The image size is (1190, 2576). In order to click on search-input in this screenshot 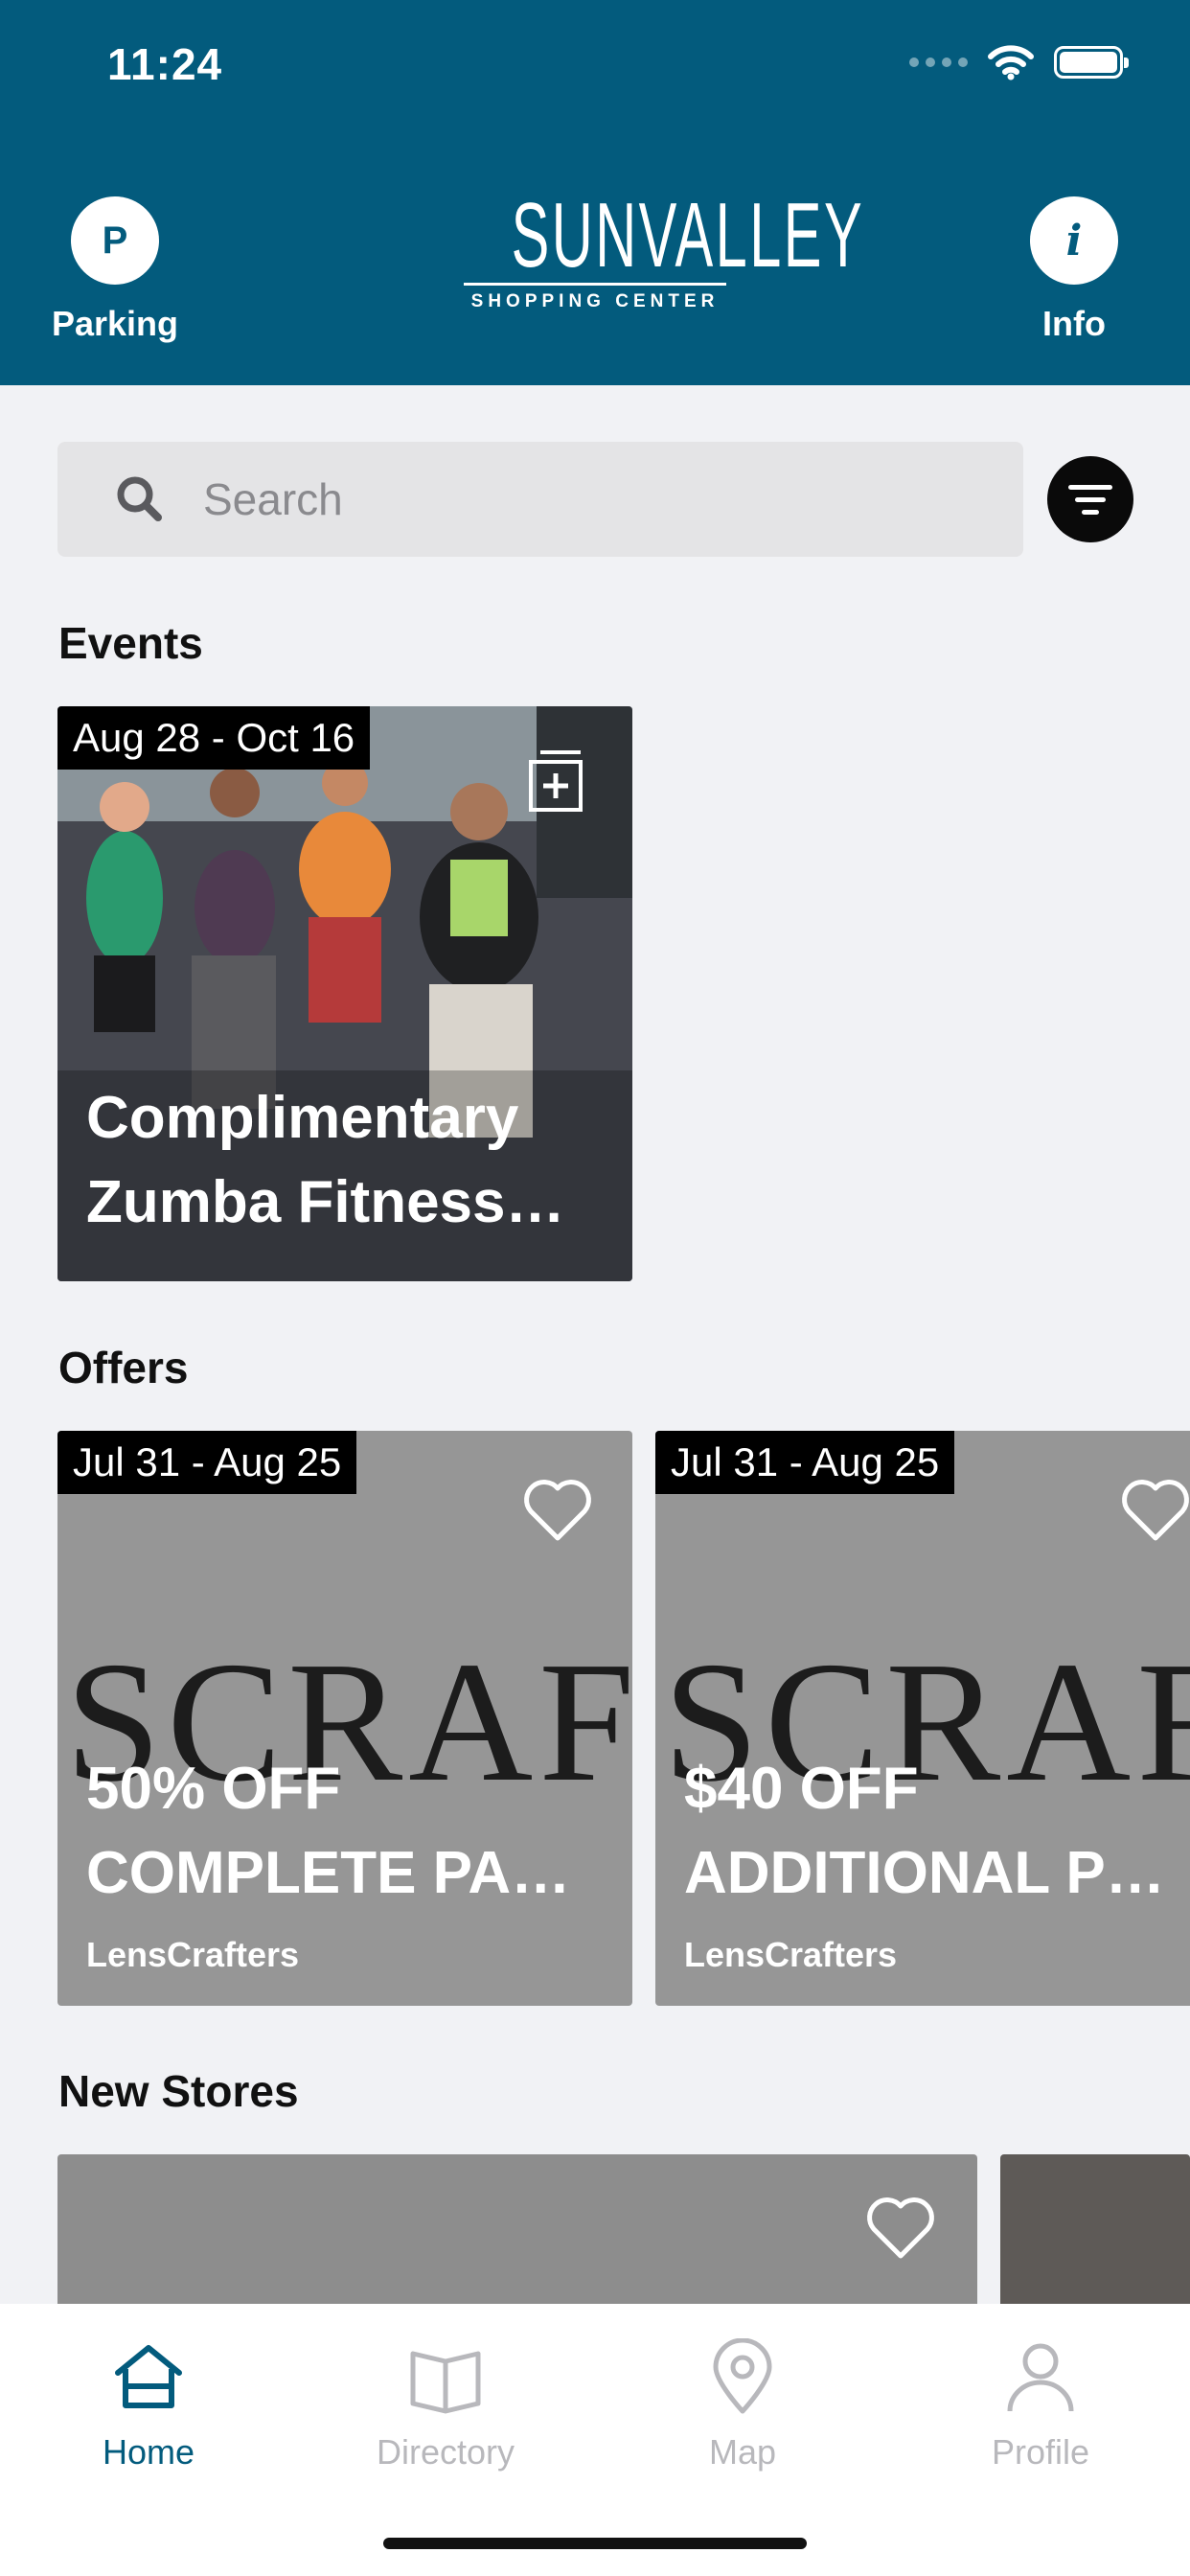, I will do `click(539, 499)`.